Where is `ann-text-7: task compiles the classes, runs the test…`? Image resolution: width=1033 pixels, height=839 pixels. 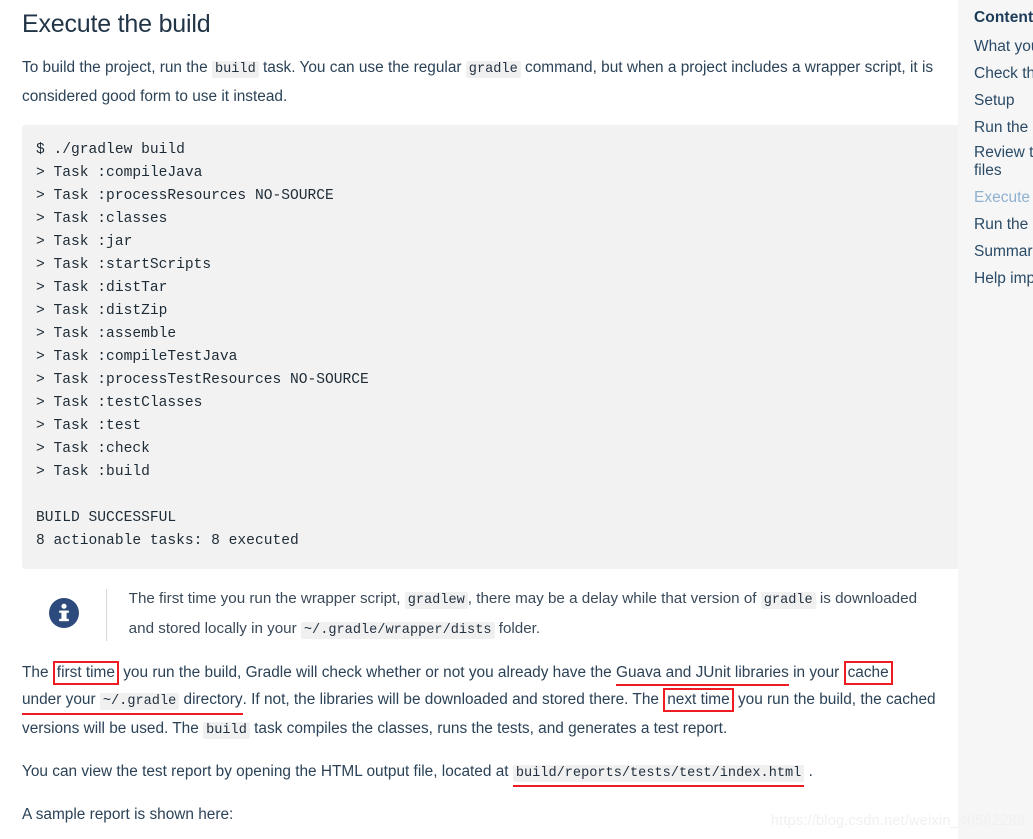 ann-text-7: task compiles the classes, runs the test… is located at coordinates (488, 728).